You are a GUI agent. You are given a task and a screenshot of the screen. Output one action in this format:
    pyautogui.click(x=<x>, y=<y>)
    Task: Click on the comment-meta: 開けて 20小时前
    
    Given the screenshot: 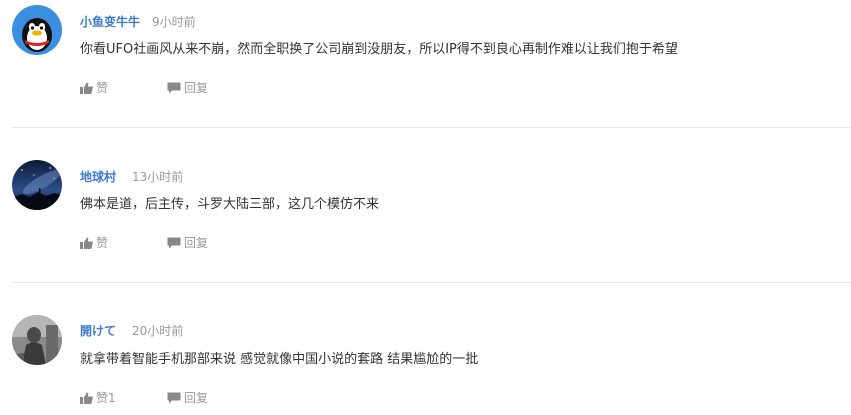 What is the action you would take?
    pyautogui.click(x=131, y=331)
    